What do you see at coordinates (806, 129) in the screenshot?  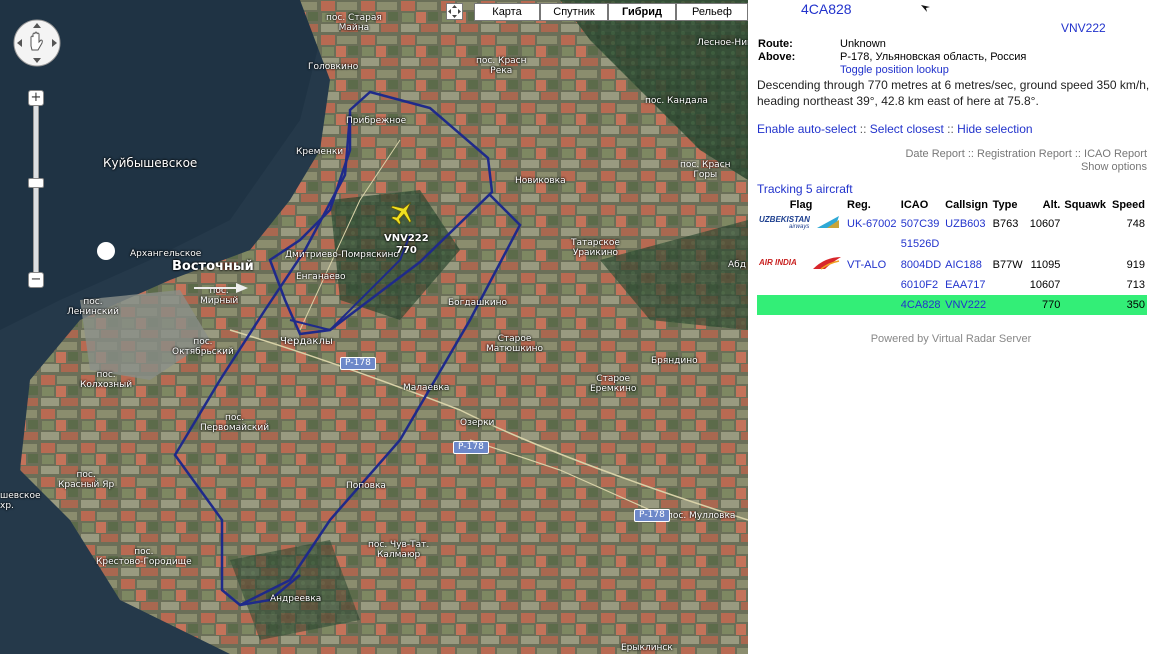 I see `enable-auto-select-link: Enable auto-select` at bounding box center [806, 129].